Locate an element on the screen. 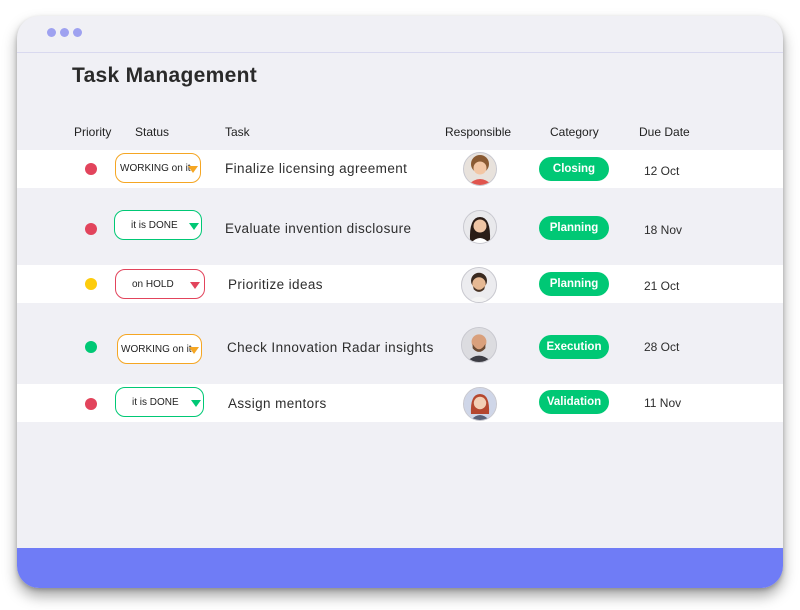 Image resolution: width=800 pixels, height=610 pixels. due-date: 12 Oct is located at coordinates (661, 171).